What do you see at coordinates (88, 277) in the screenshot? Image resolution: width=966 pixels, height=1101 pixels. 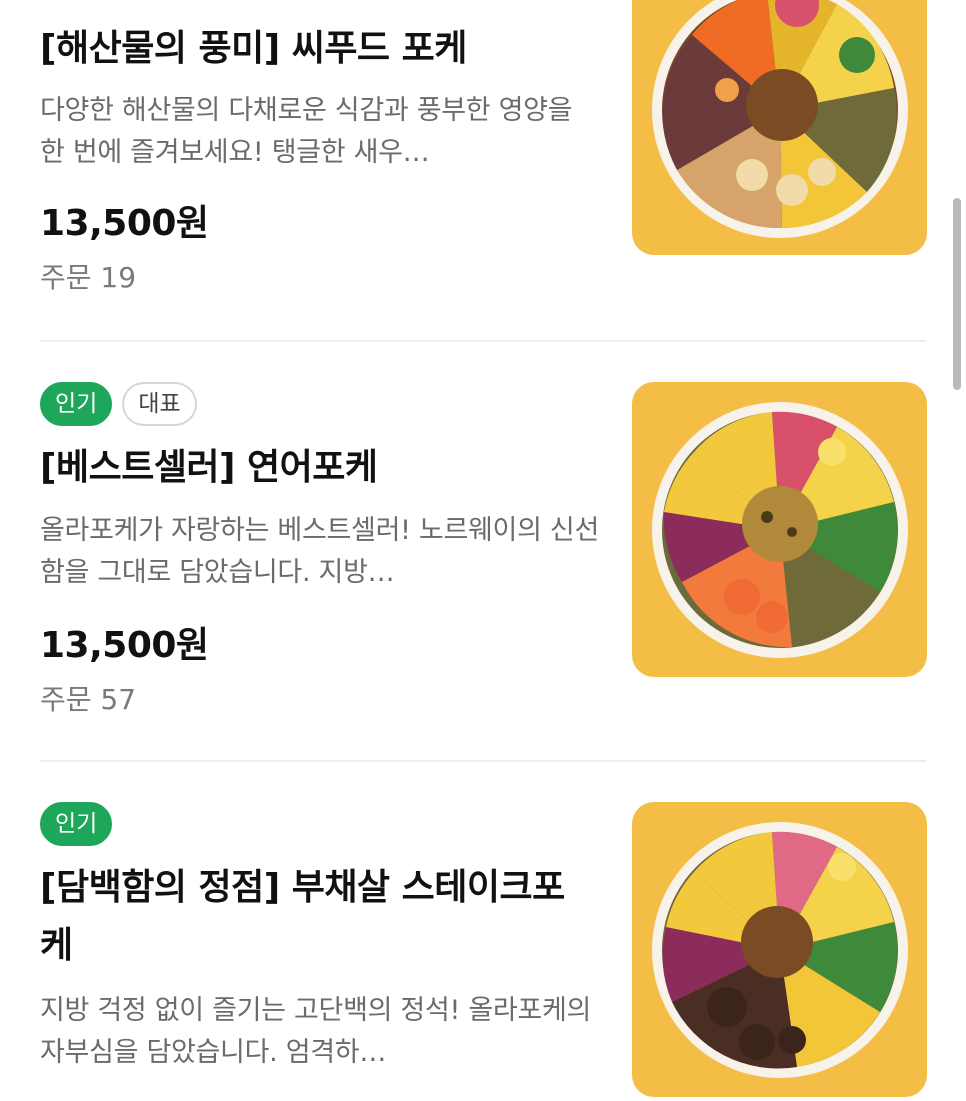 I see `menu-item-order-count: 주문 19` at bounding box center [88, 277].